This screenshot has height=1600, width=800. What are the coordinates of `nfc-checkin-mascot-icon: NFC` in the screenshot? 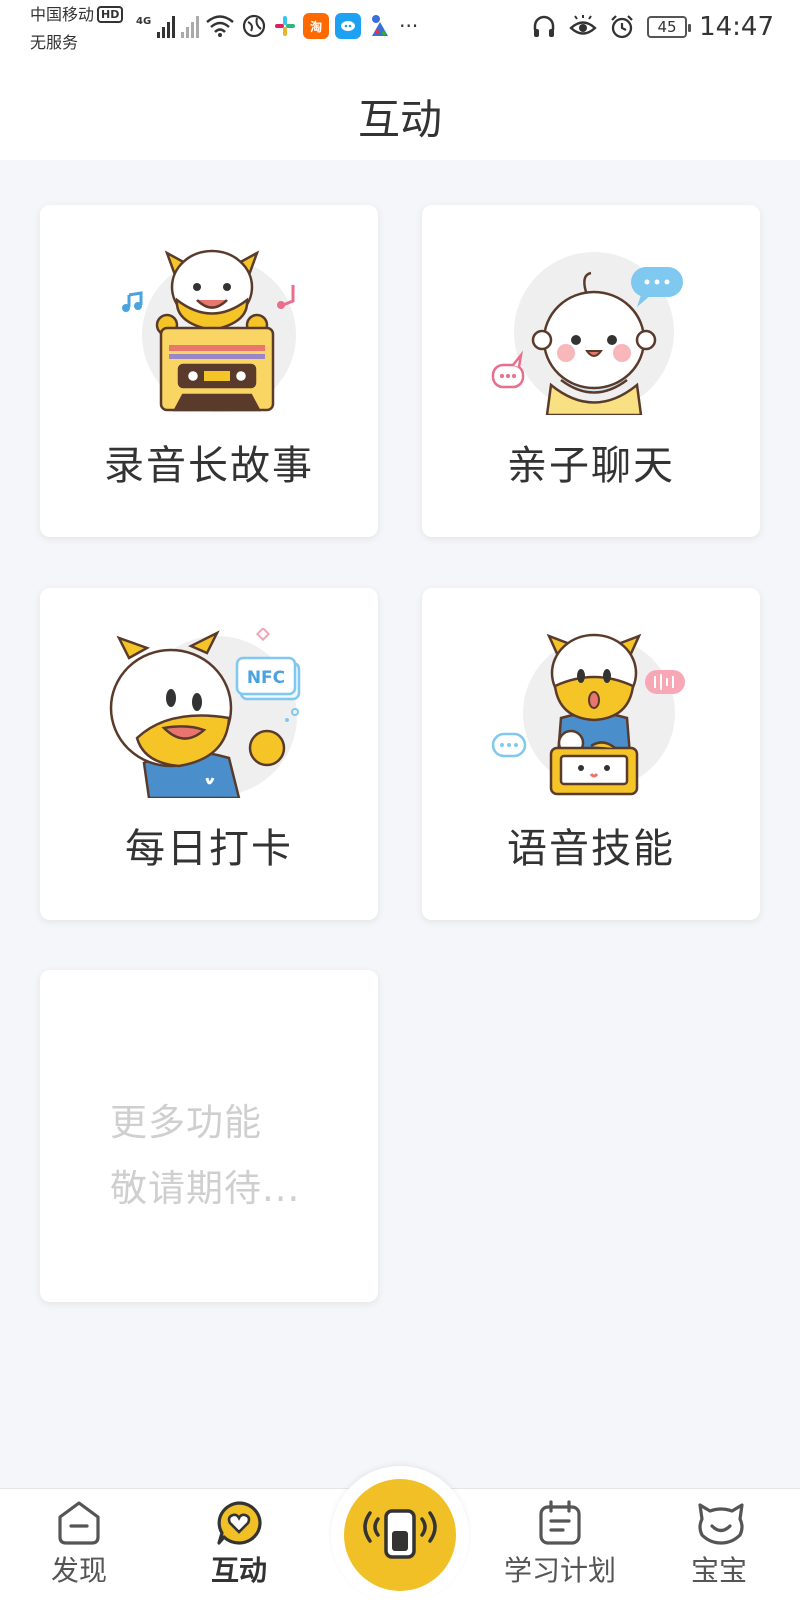 It's located at (205, 713).